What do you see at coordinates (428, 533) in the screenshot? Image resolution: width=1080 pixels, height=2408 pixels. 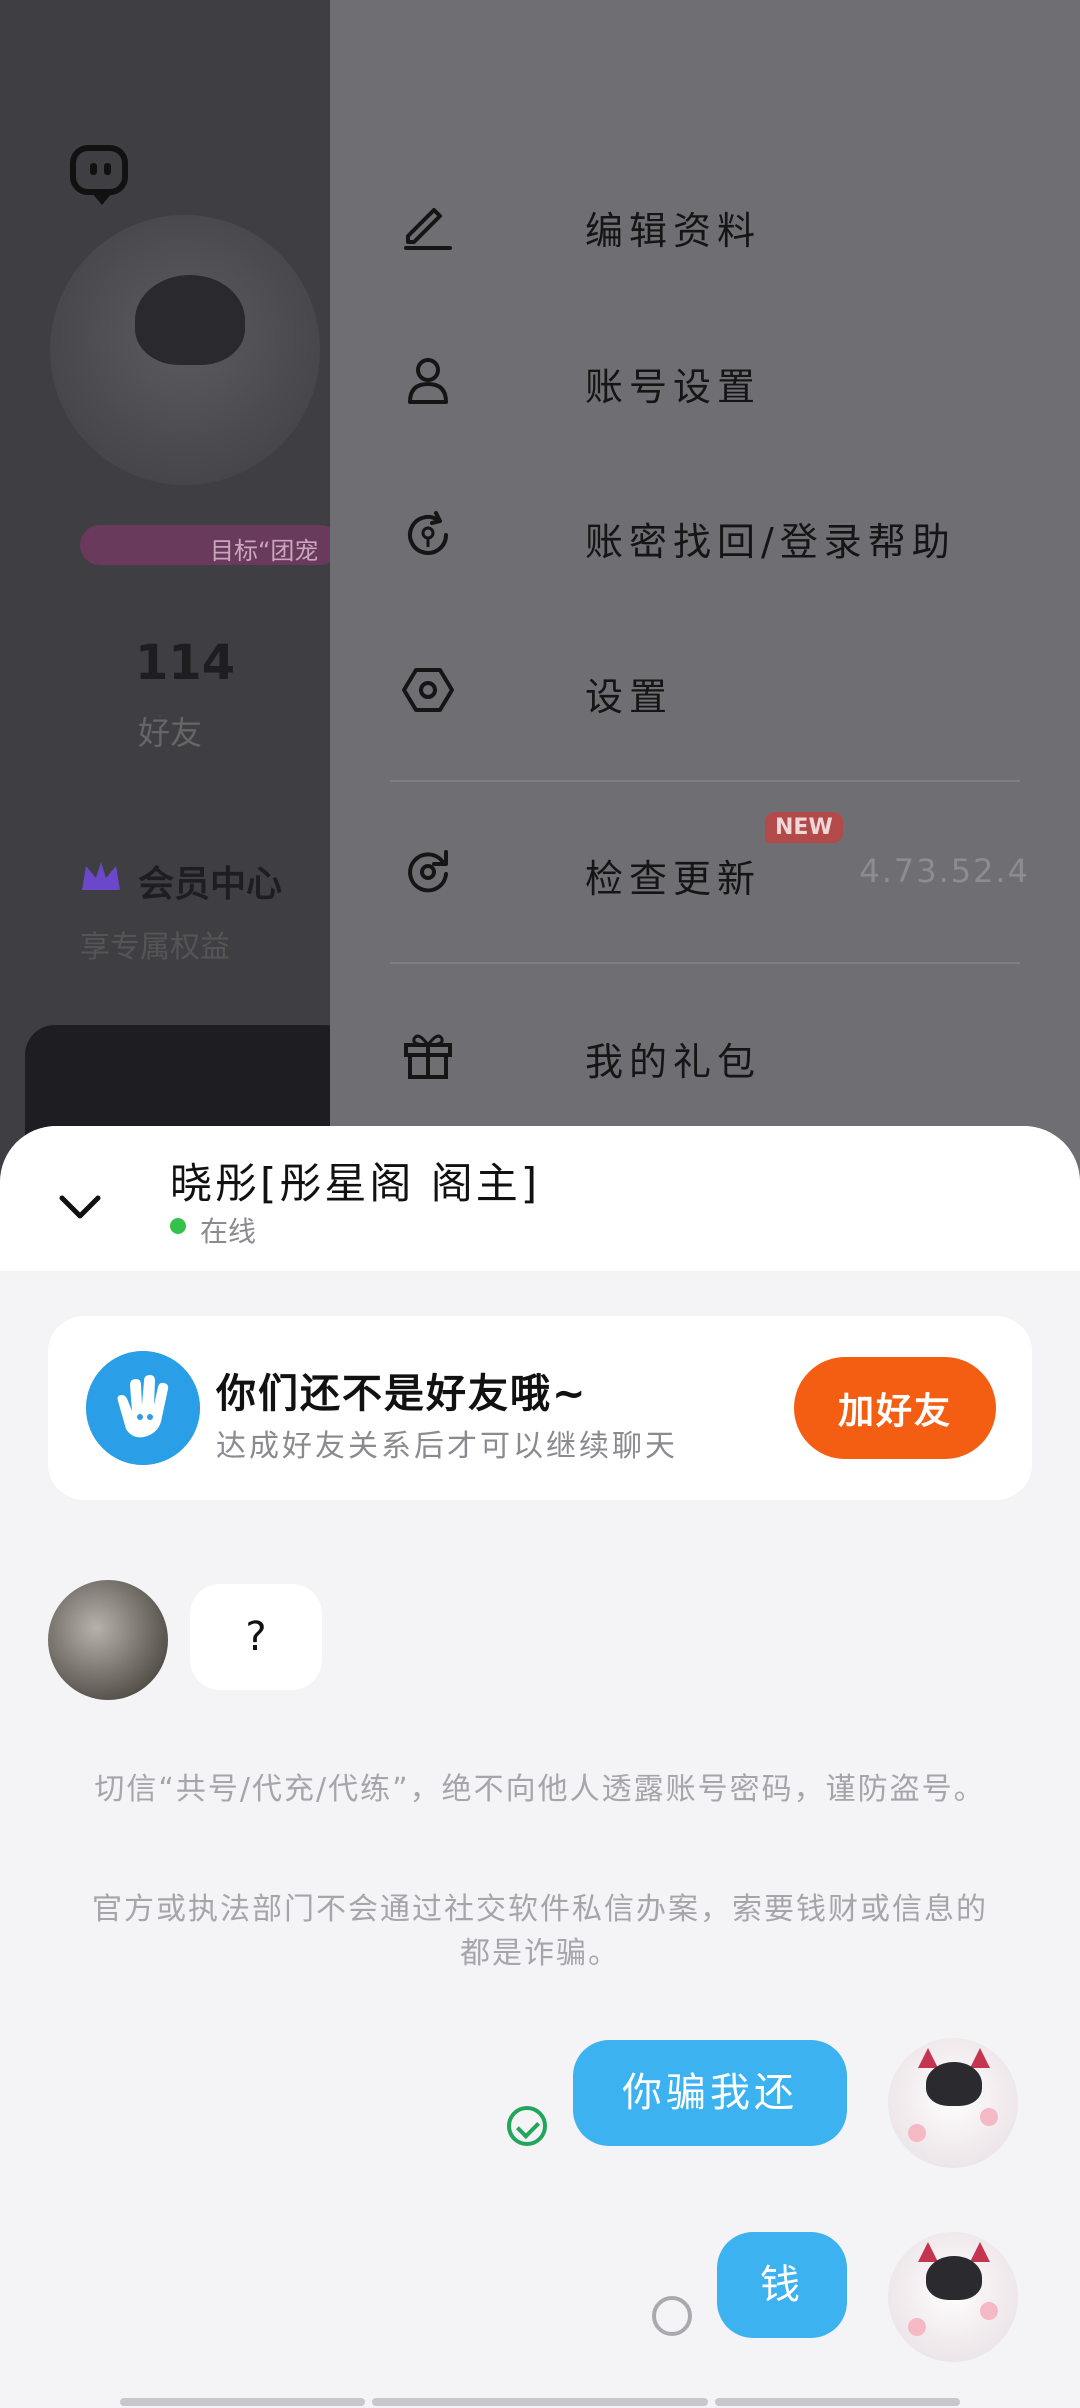 I see `account-recovery-icon` at bounding box center [428, 533].